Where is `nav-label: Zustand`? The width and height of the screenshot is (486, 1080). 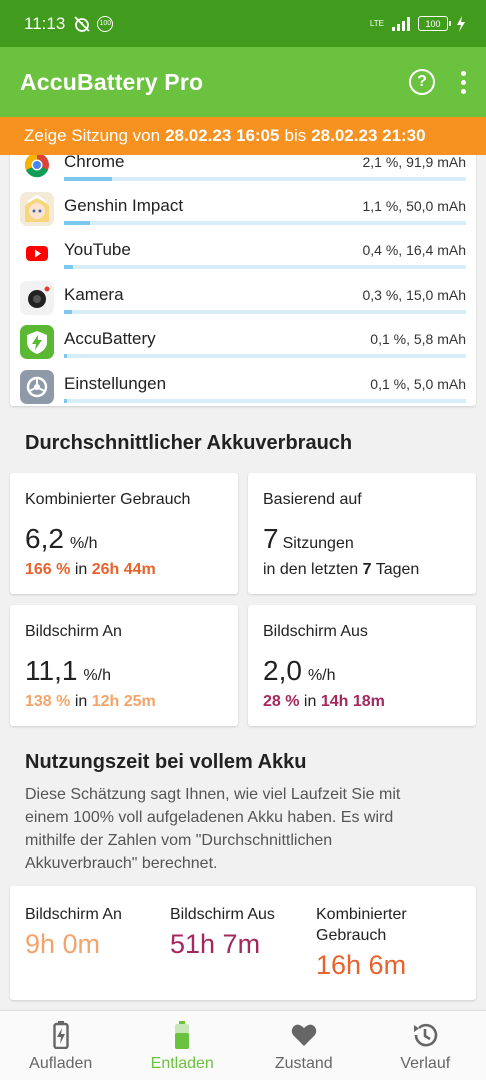 nav-label: Zustand is located at coordinates (303, 1063).